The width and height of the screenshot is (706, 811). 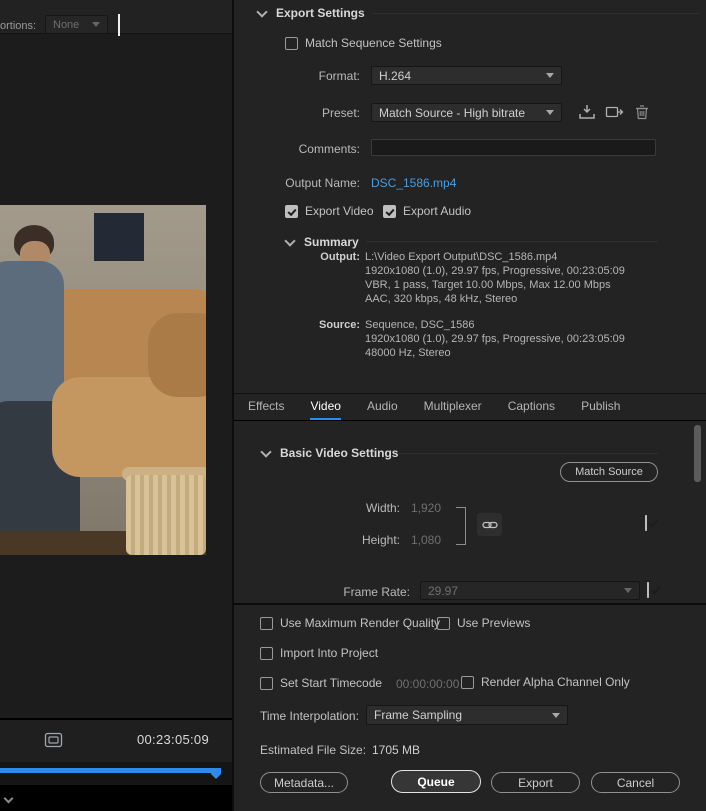 What do you see at coordinates (107, 770) in the screenshot?
I see `playback-progress-bar` at bounding box center [107, 770].